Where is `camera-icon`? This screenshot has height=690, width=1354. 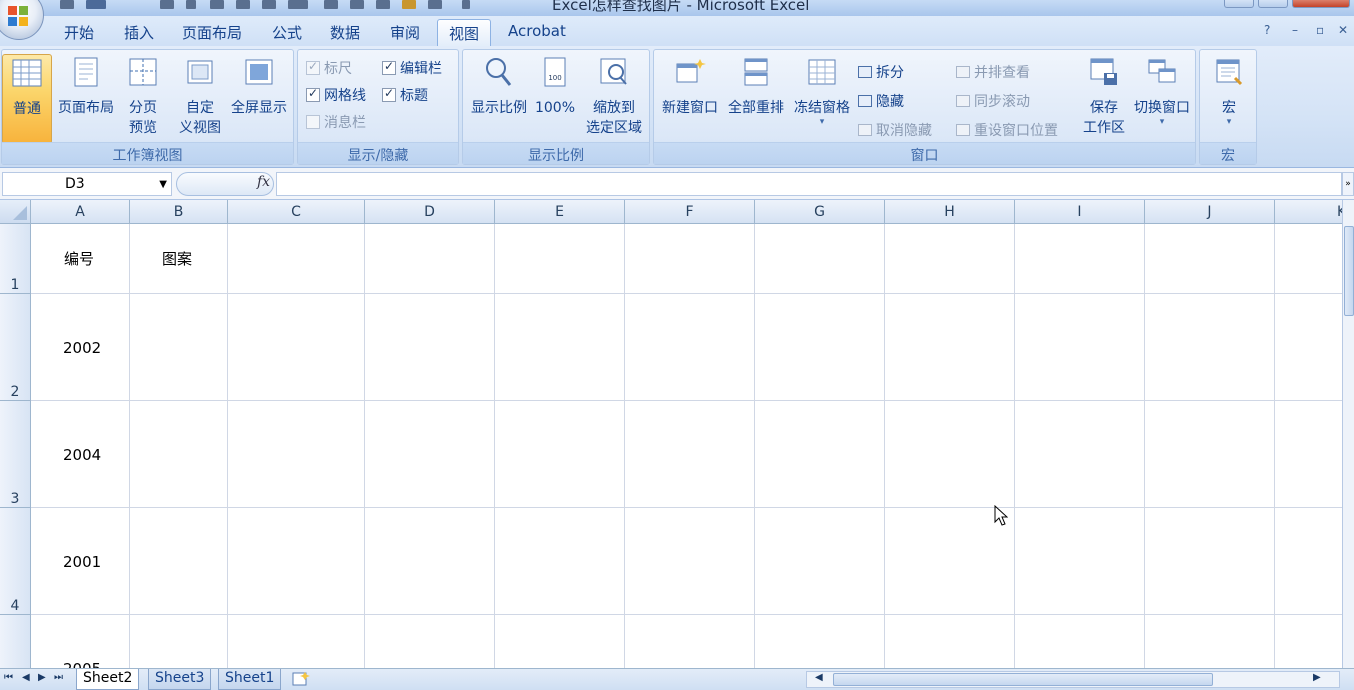 camera-icon is located at coordinates (435, 4).